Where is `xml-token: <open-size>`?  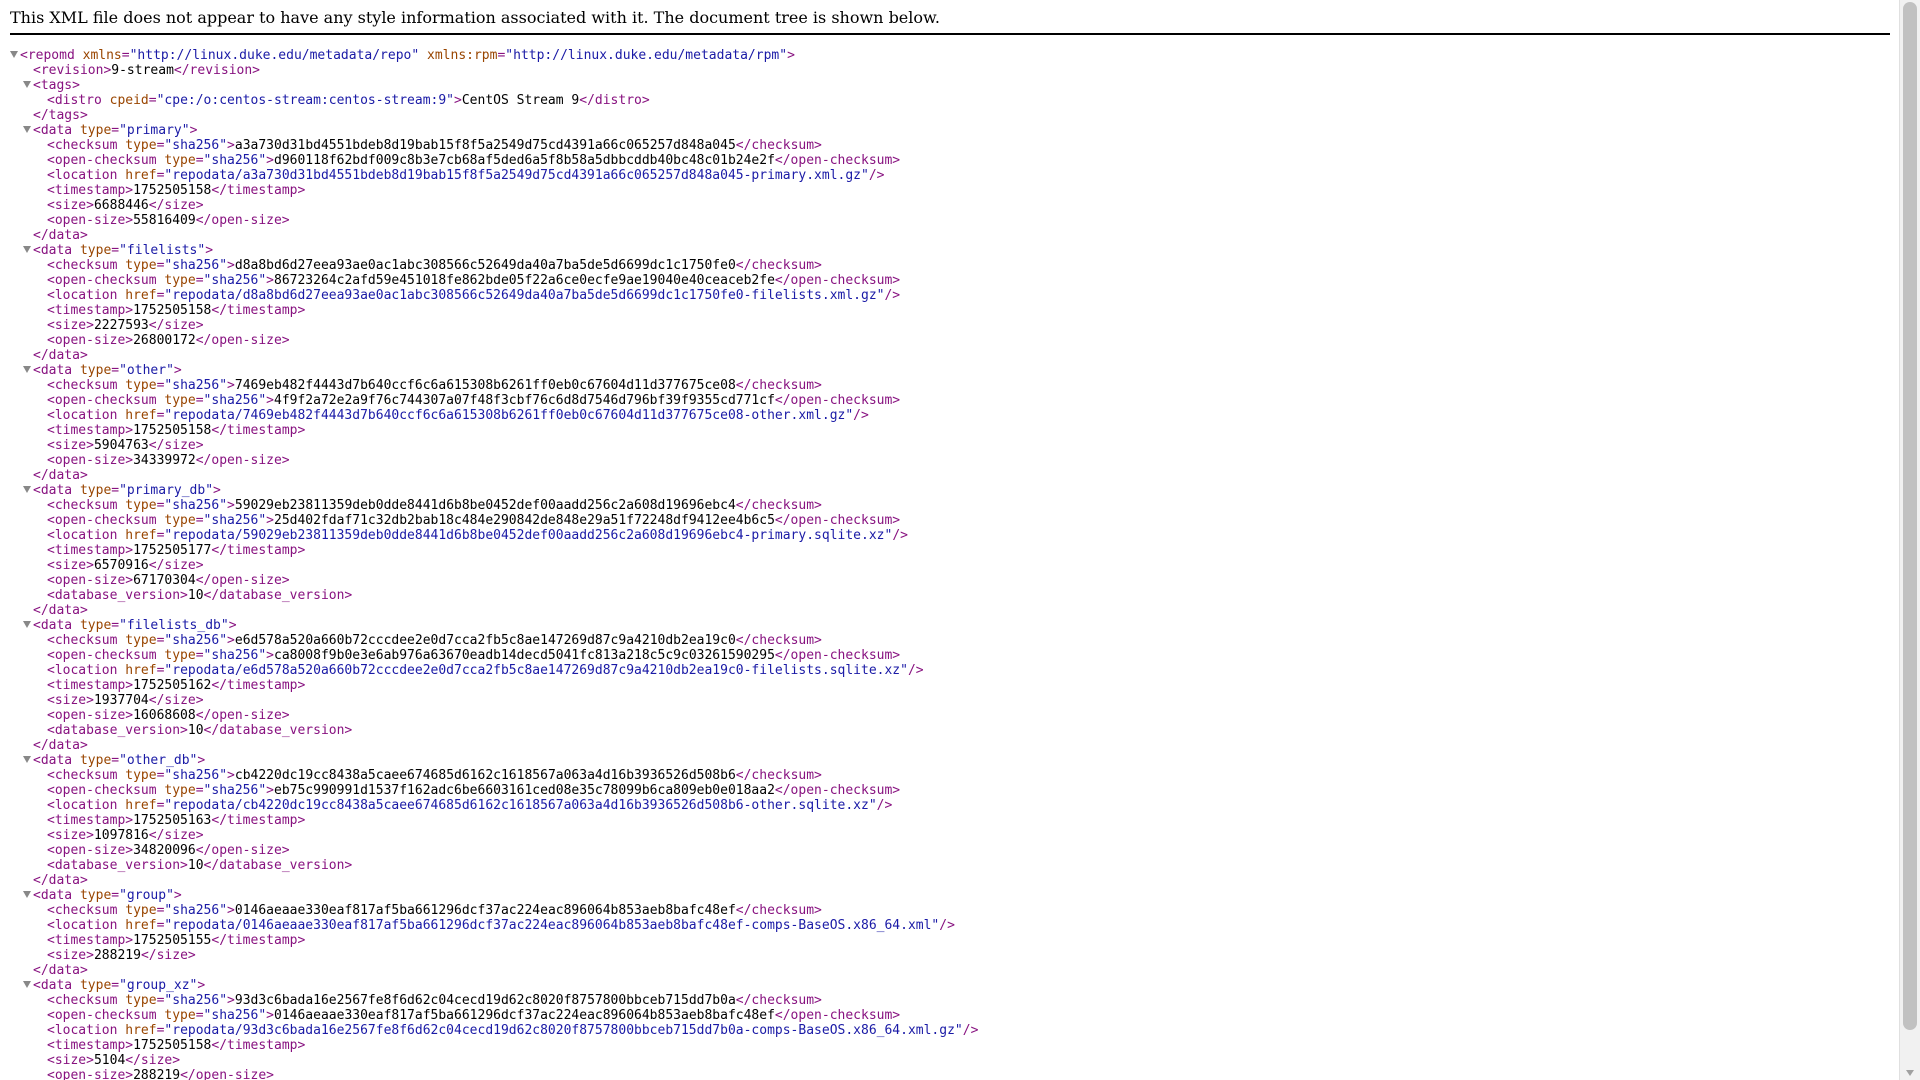
xml-token: <open-size> is located at coordinates (90, 460).